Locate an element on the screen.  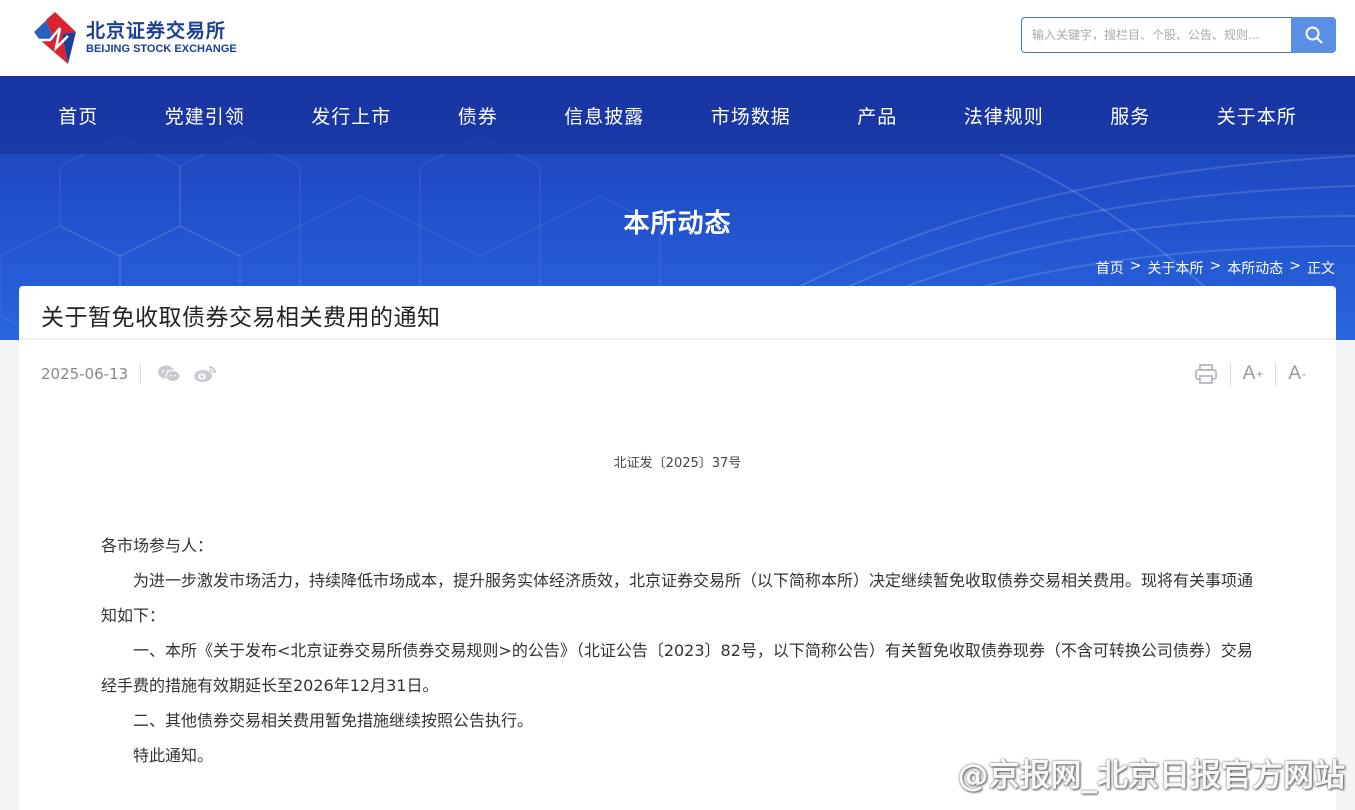
nav-item-products: 产品 is located at coordinates (877, 115).